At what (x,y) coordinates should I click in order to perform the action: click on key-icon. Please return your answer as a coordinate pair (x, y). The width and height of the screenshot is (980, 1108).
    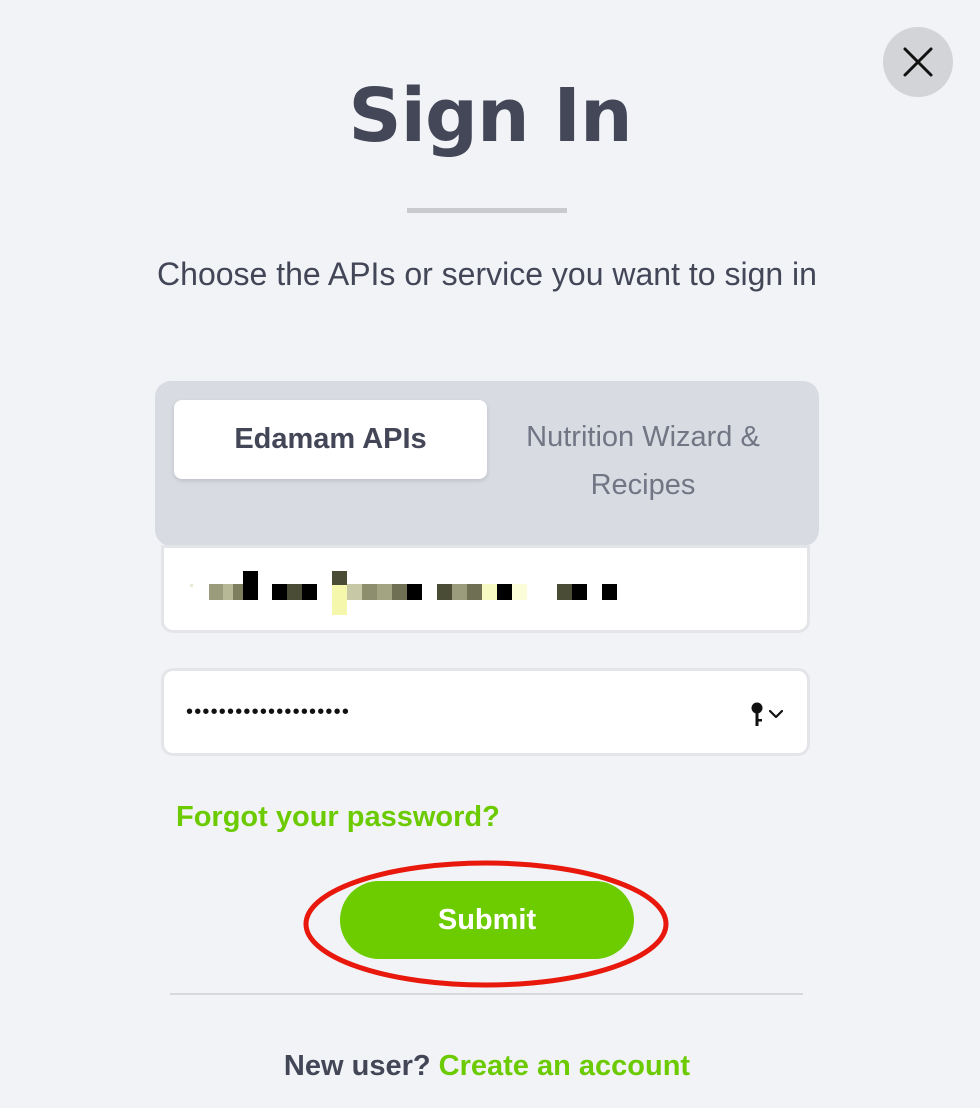
    Looking at the image, I should click on (757, 714).